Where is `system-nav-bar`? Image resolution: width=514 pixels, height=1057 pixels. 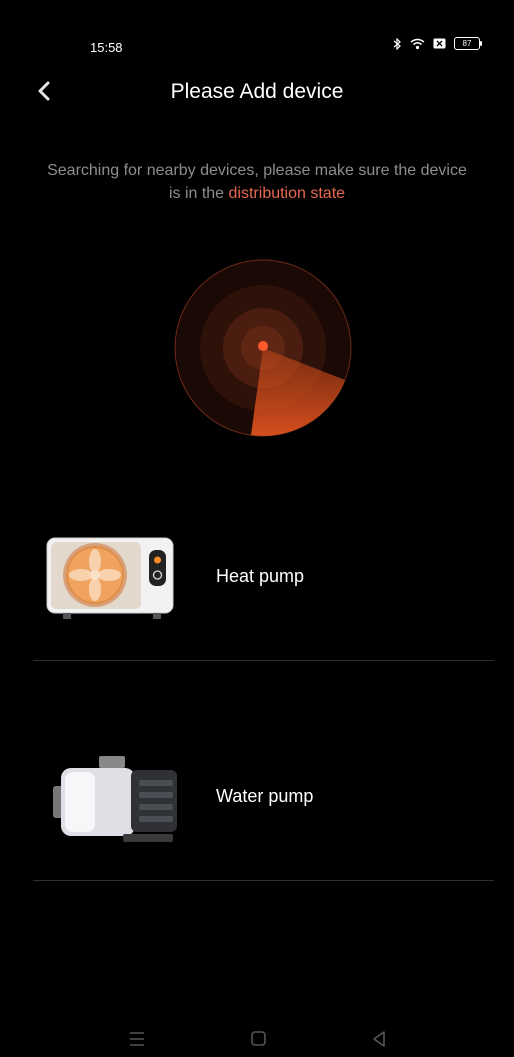 system-nav-bar is located at coordinates (257, 1037).